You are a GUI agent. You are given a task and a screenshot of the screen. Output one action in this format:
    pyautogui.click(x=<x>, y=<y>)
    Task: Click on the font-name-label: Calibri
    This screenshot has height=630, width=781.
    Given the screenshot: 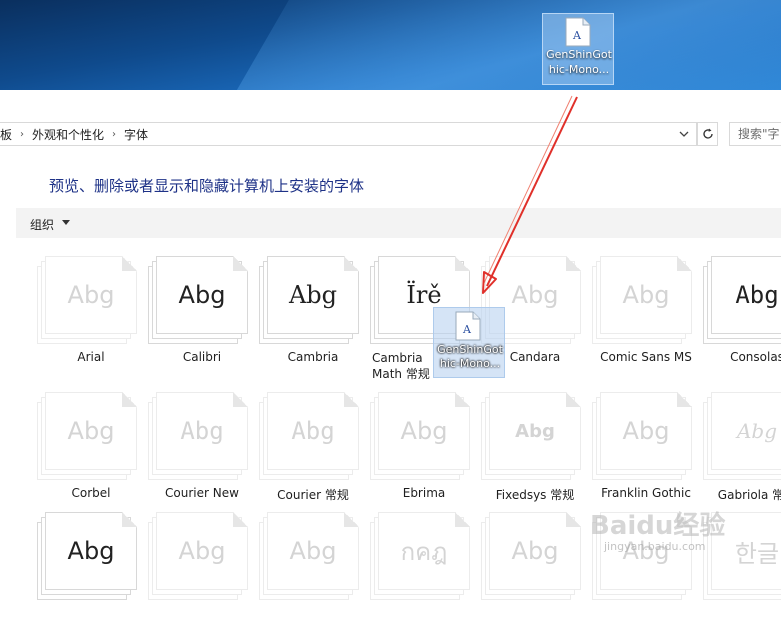 What is the action you would take?
    pyautogui.click(x=202, y=357)
    